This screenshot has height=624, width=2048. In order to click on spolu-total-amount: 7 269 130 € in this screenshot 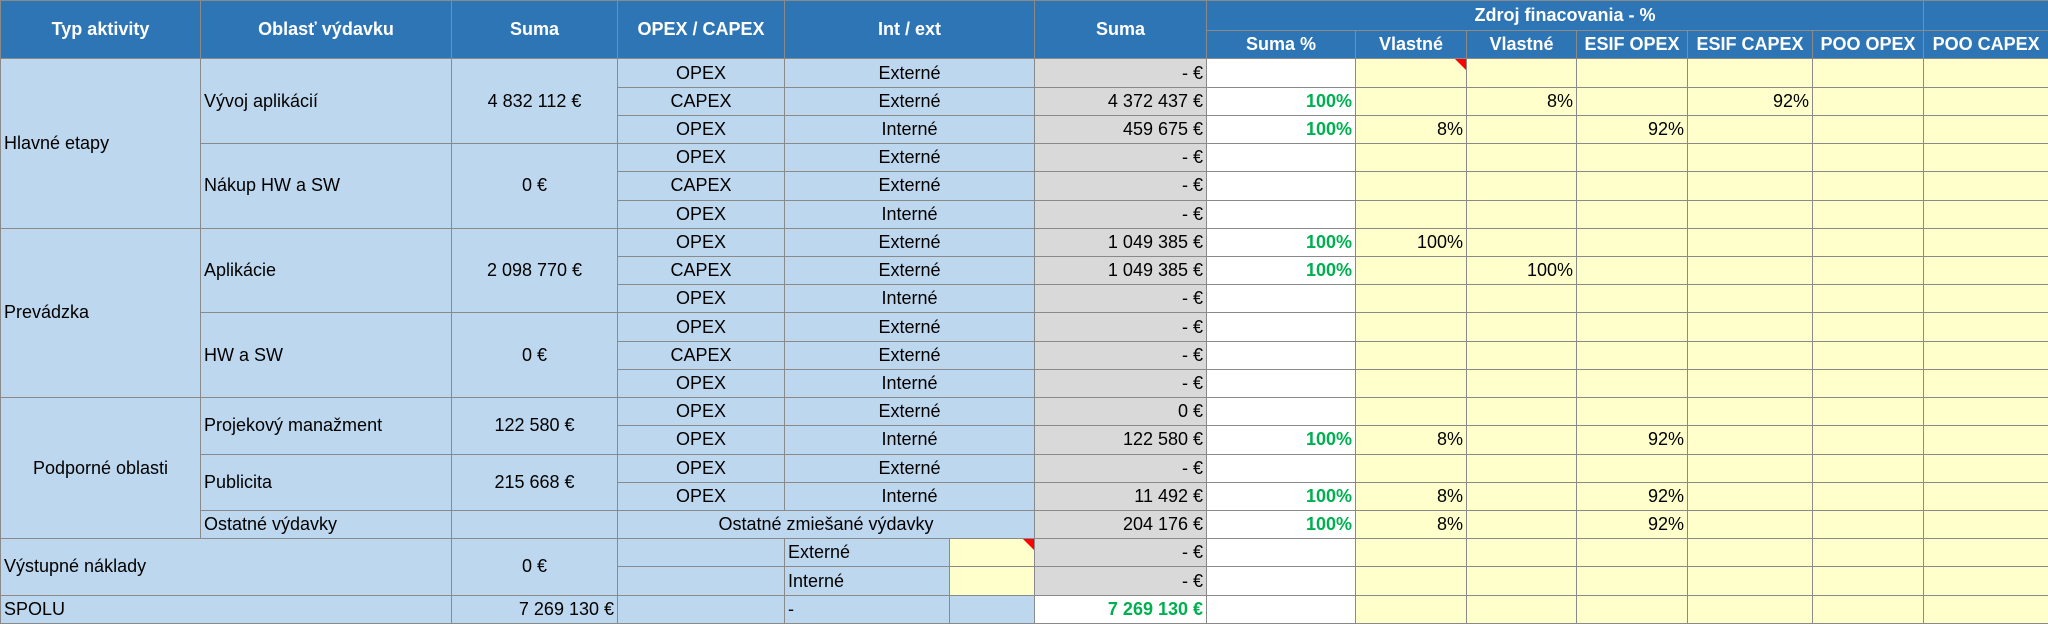, I will do `click(1121, 609)`.